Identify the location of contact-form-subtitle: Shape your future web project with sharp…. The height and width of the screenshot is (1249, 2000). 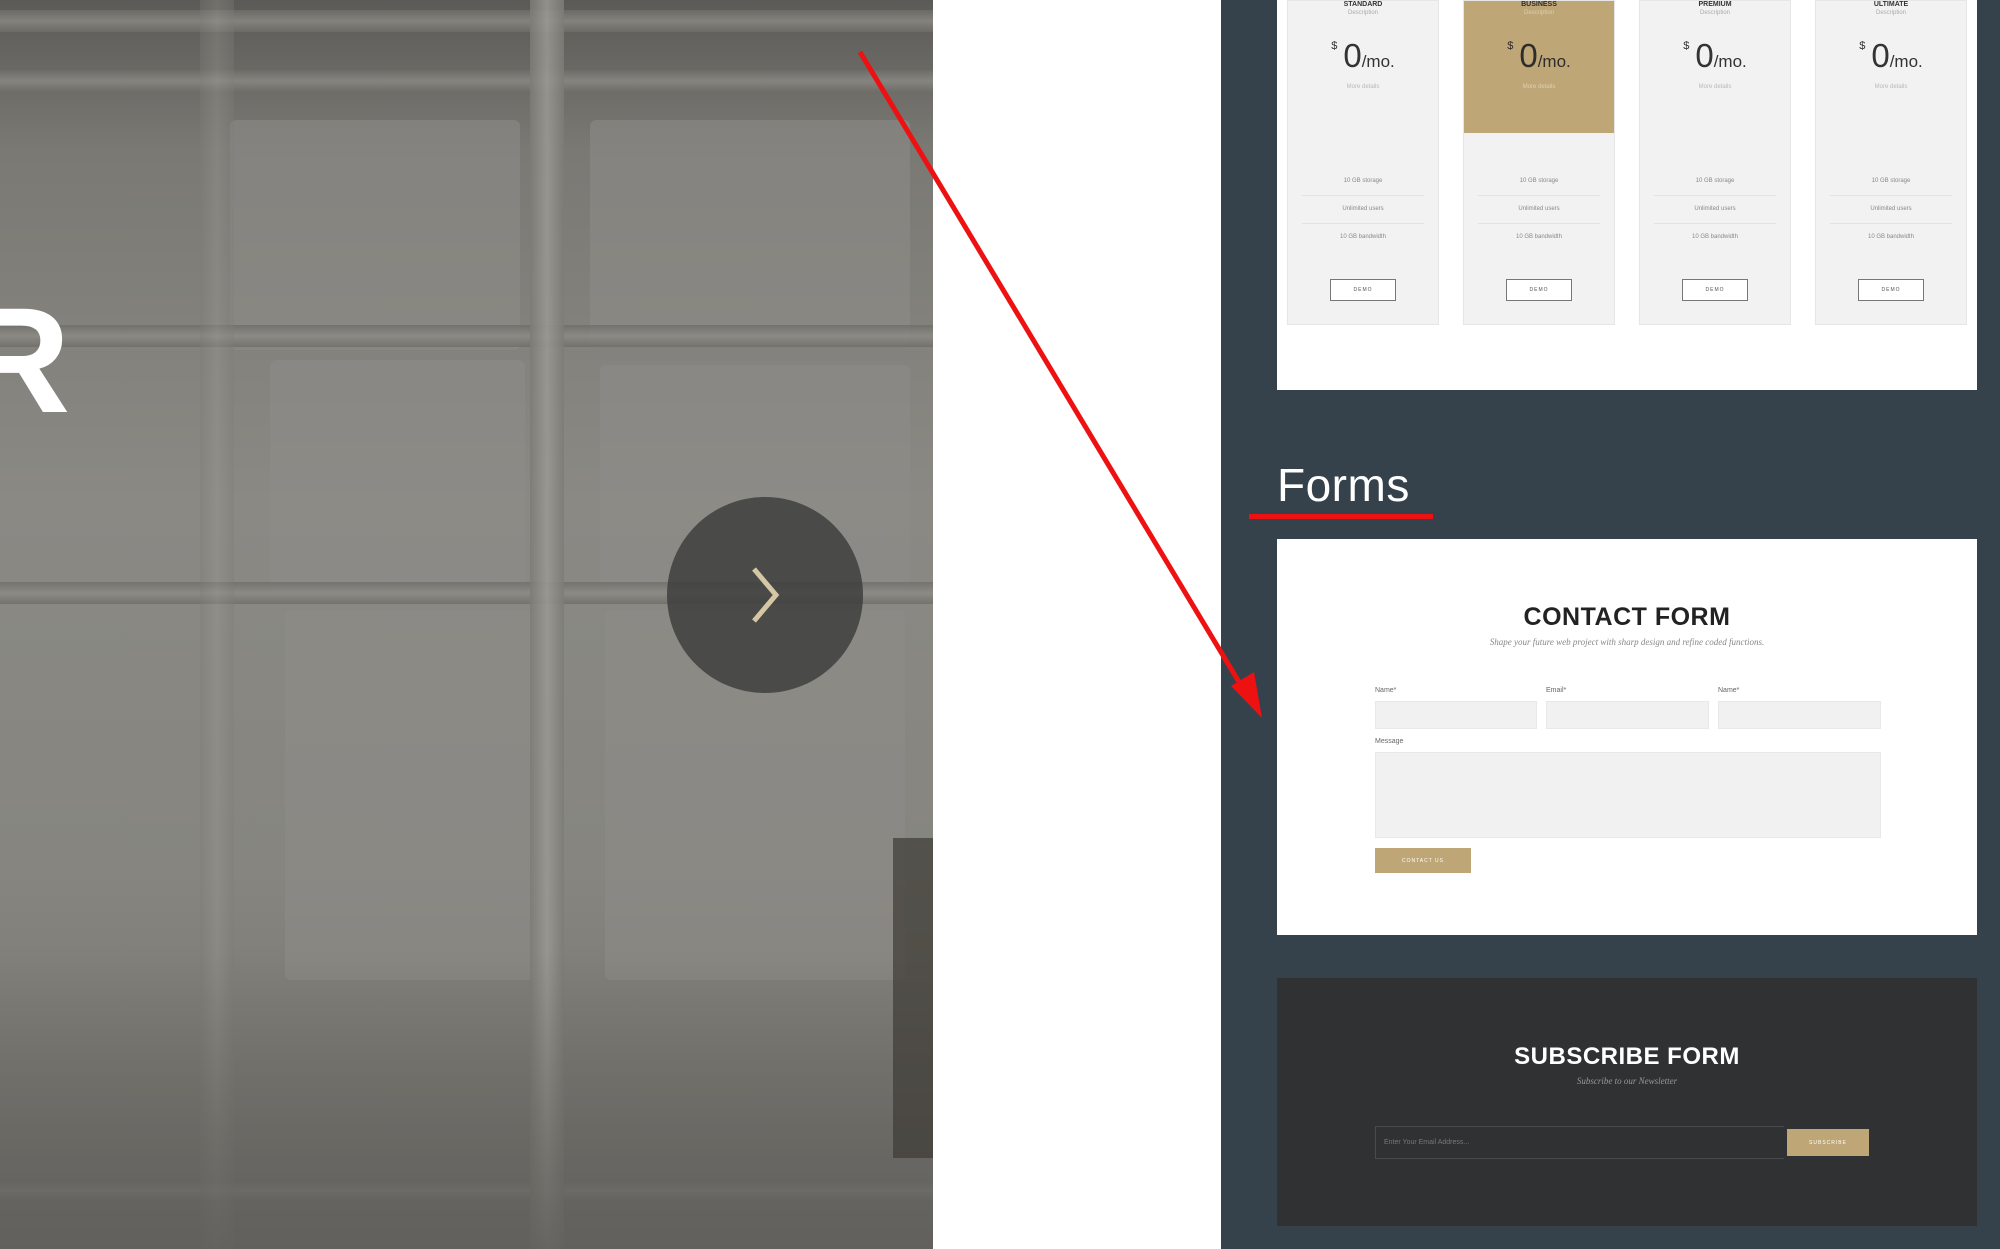
(1627, 642).